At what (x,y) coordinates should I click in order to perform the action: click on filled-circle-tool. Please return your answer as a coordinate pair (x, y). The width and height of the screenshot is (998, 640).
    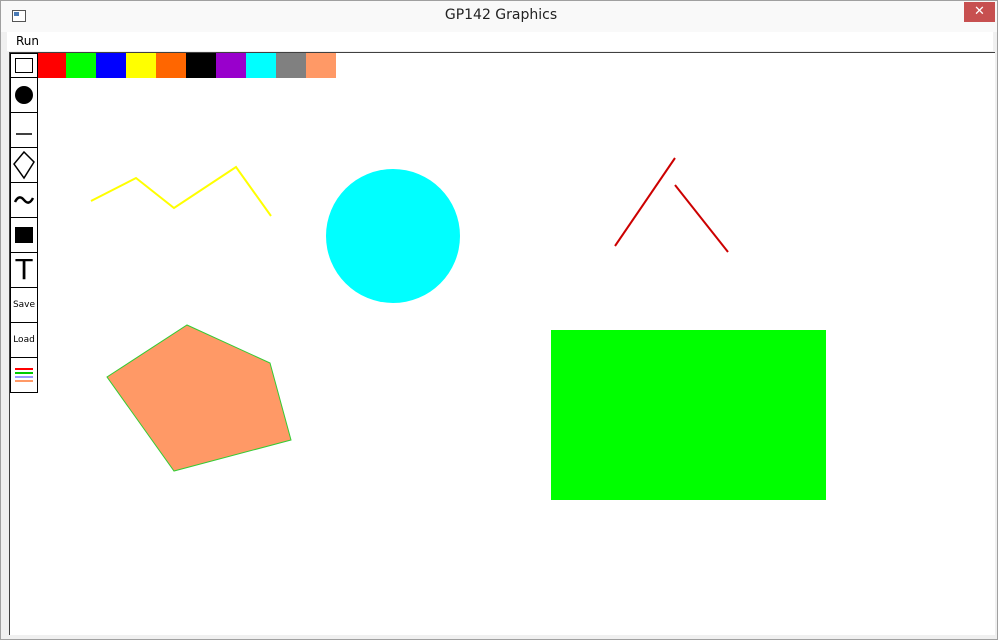
    Looking at the image, I should click on (24, 95).